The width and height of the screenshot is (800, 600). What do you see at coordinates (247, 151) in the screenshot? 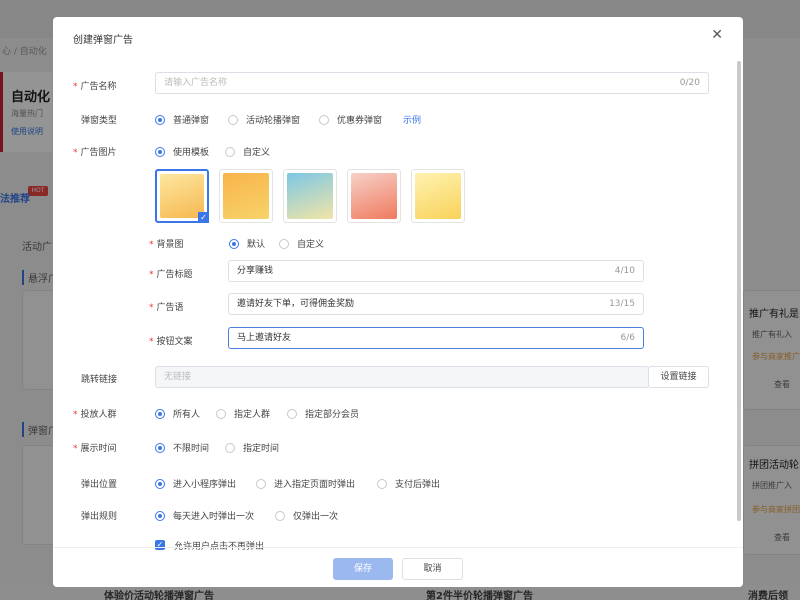
I see `radio-custom-image: 自定义` at bounding box center [247, 151].